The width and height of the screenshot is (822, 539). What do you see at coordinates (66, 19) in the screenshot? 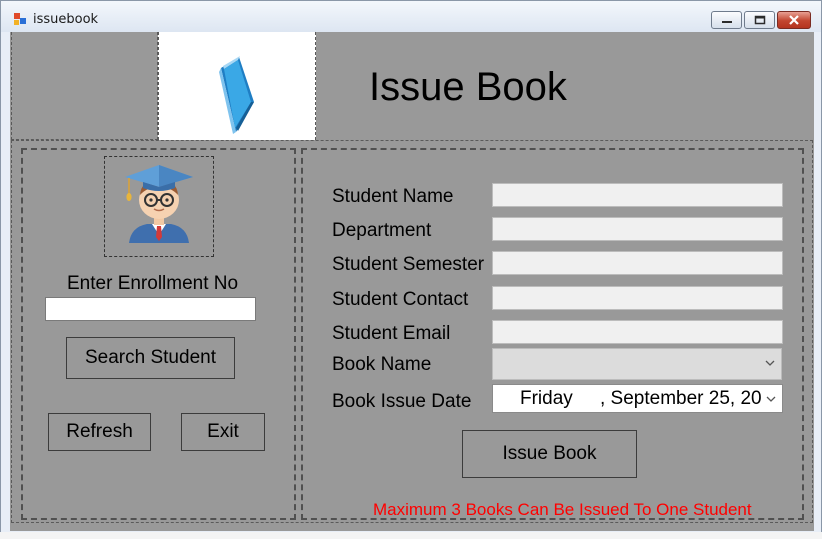
I see `window-title: issuebook` at bounding box center [66, 19].